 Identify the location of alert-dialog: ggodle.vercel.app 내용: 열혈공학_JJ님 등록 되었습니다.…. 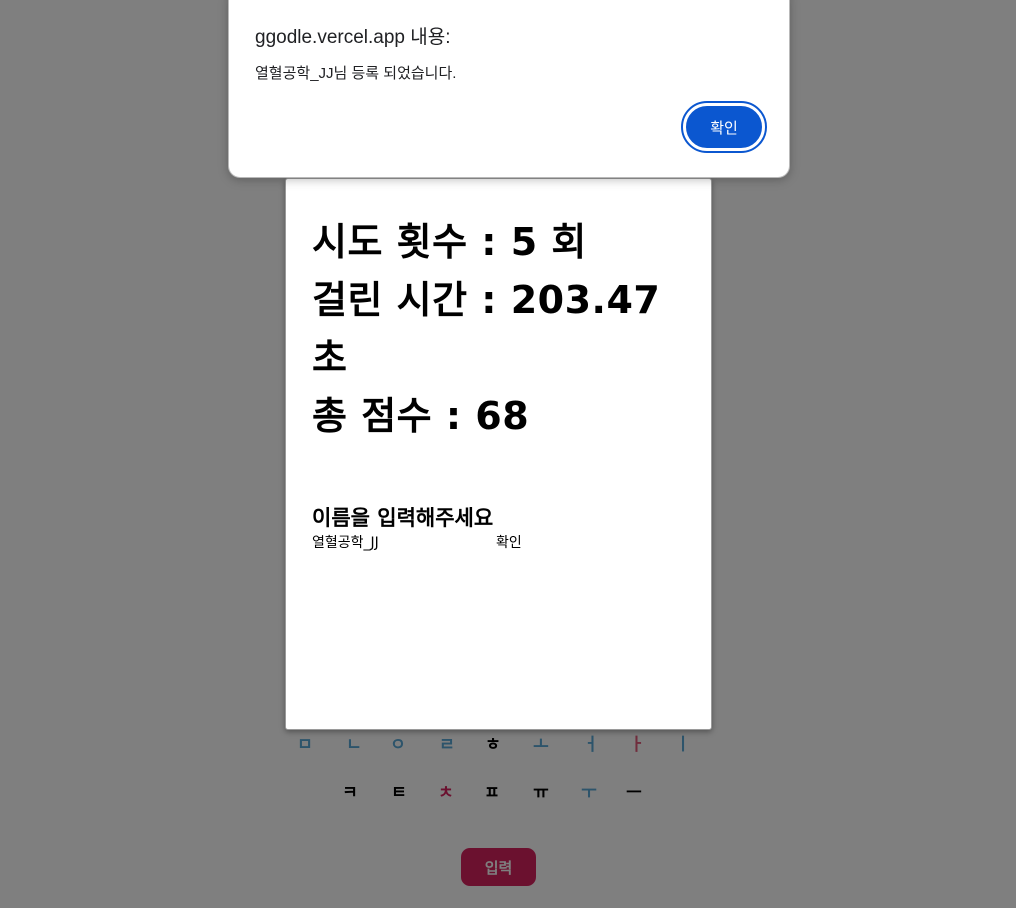
(509, 89).